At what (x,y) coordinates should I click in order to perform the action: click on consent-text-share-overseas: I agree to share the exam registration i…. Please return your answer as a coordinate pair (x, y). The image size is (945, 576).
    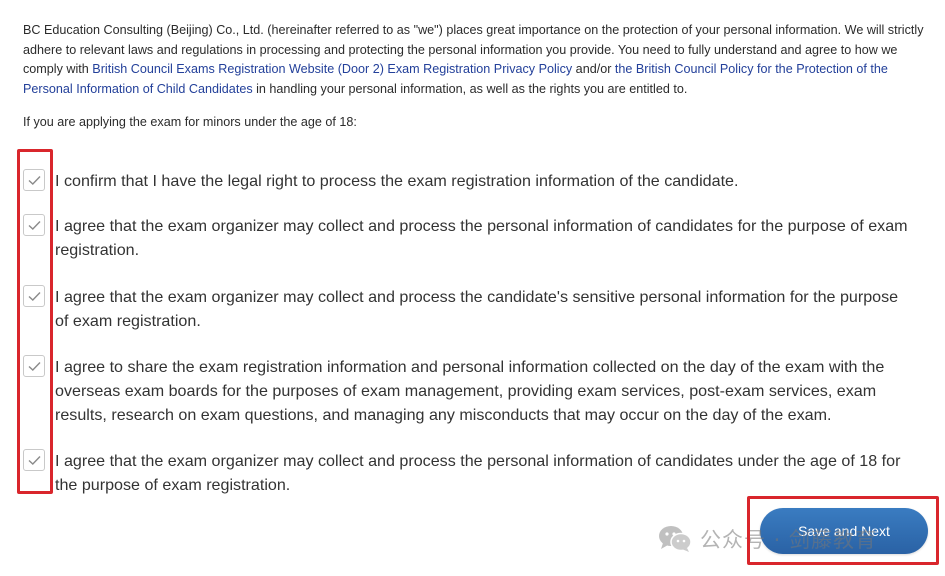
    Looking at the image, I should click on (470, 391).